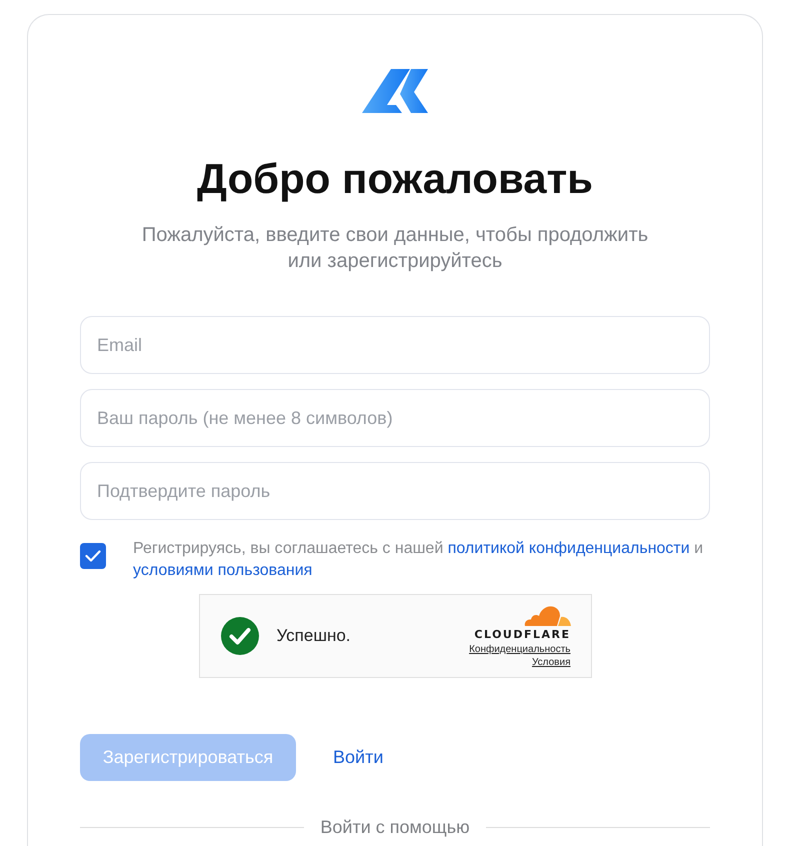 This screenshot has height=846, width=798. I want to click on consent-text: Регистрируясь, вы соглашаетесь с нашей политикой конфиденциальности и условиями пользования, so click(418, 560).